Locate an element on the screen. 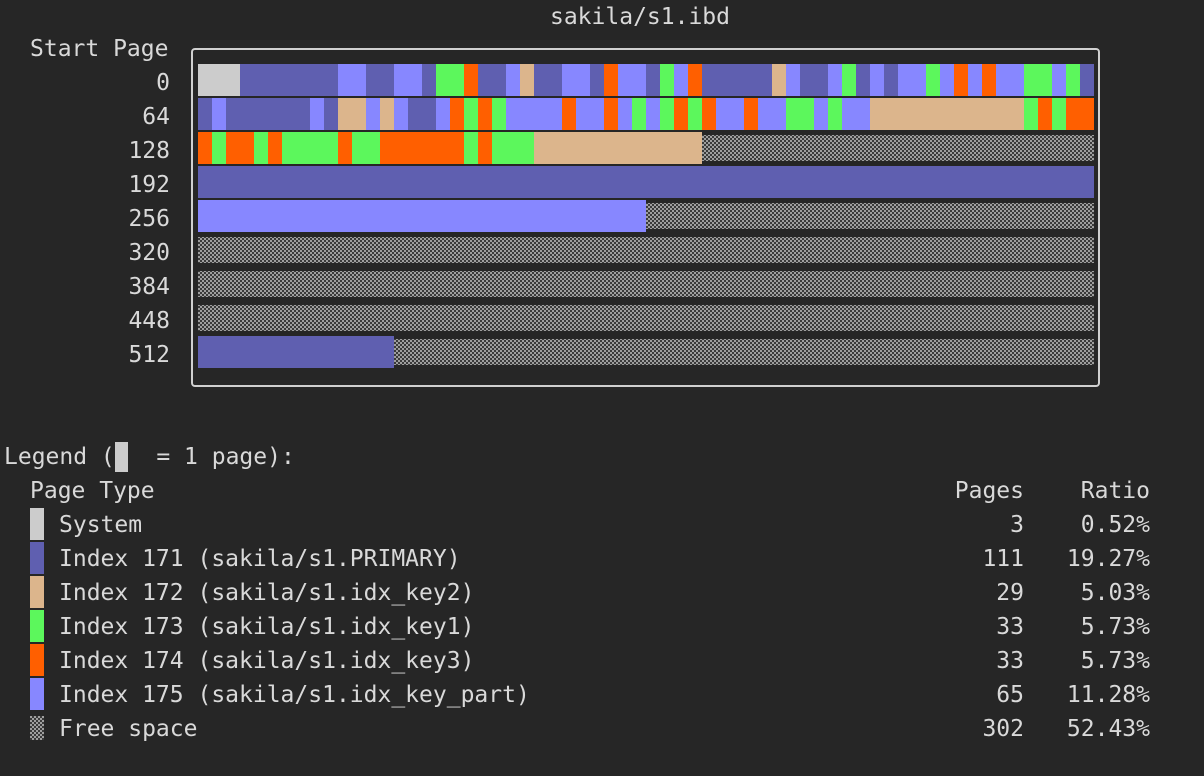 This screenshot has height=776, width=1204. legend-page-glyph is located at coordinates (121, 457).